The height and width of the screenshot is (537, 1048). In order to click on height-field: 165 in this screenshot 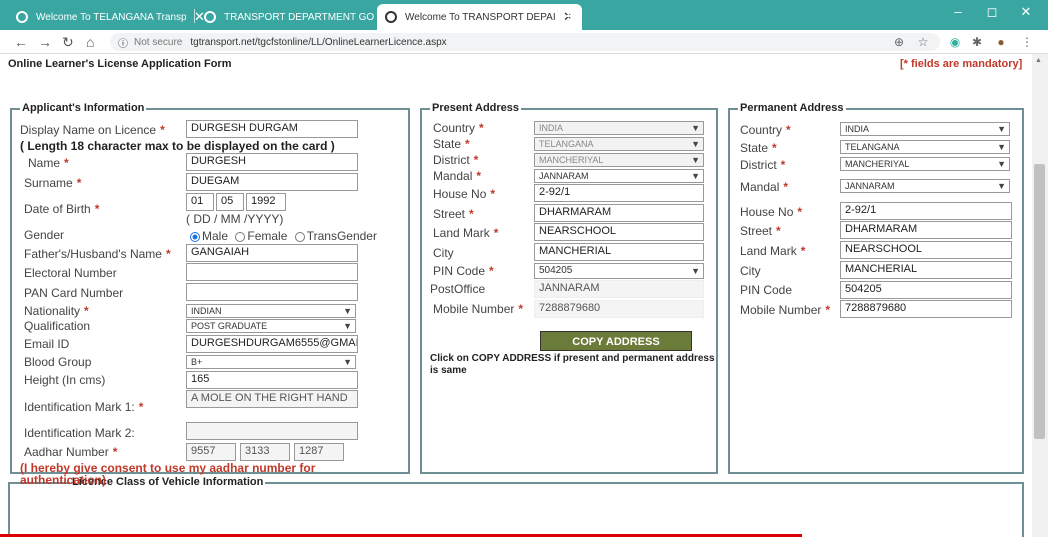, I will do `click(272, 380)`.